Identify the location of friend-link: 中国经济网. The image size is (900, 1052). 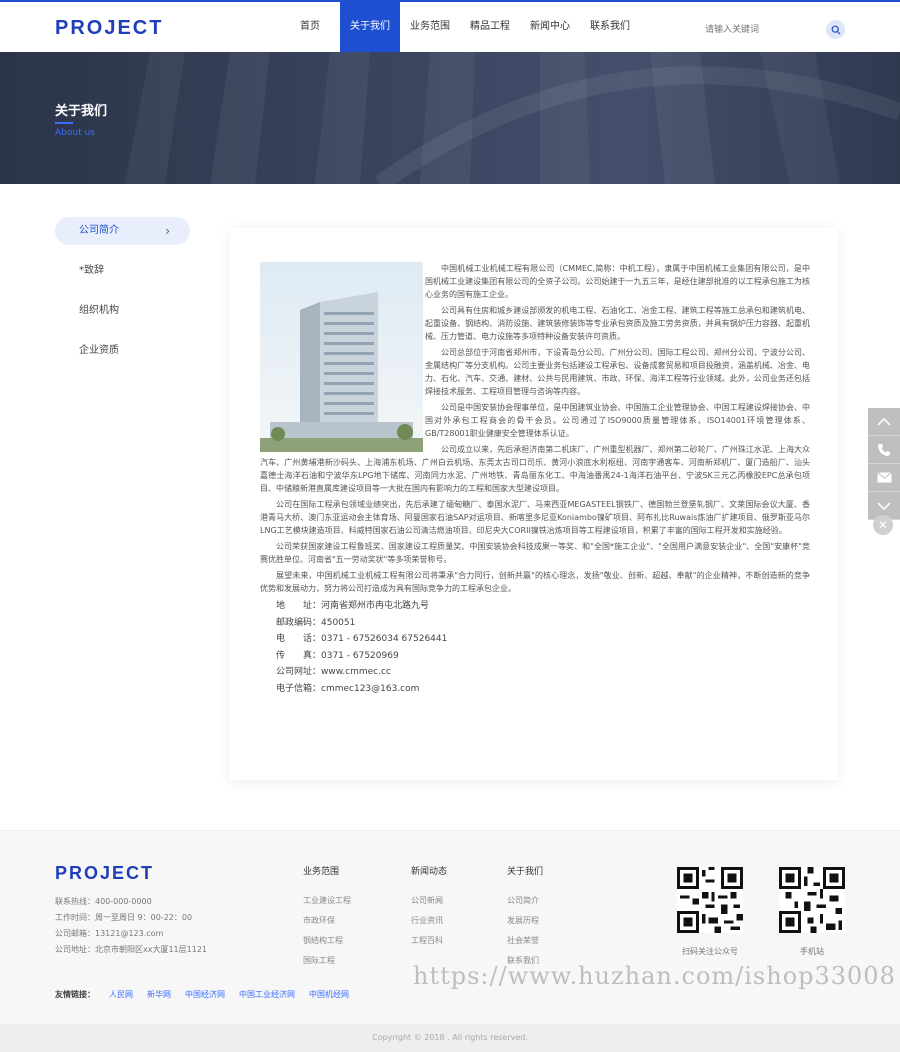
(205, 994).